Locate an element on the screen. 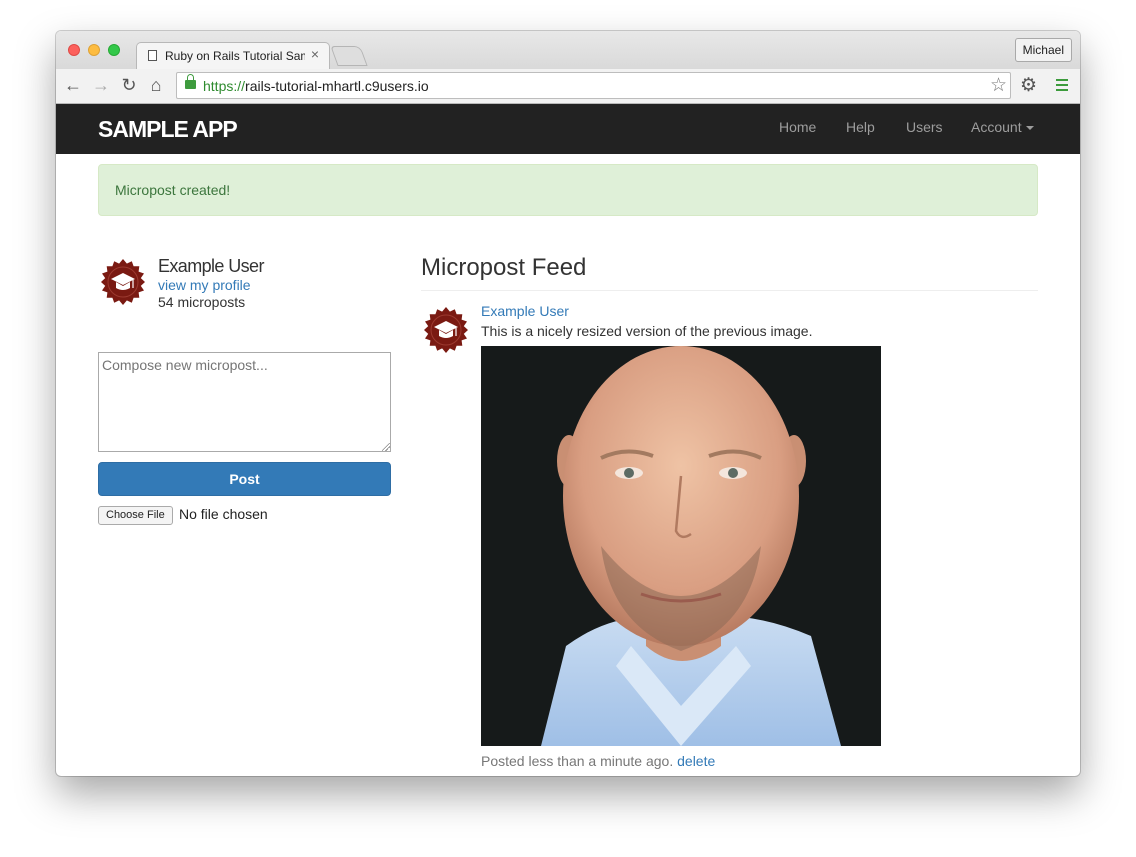 The width and height of the screenshot is (1136, 857). sidebar-user-name: Example User is located at coordinates (211, 266).